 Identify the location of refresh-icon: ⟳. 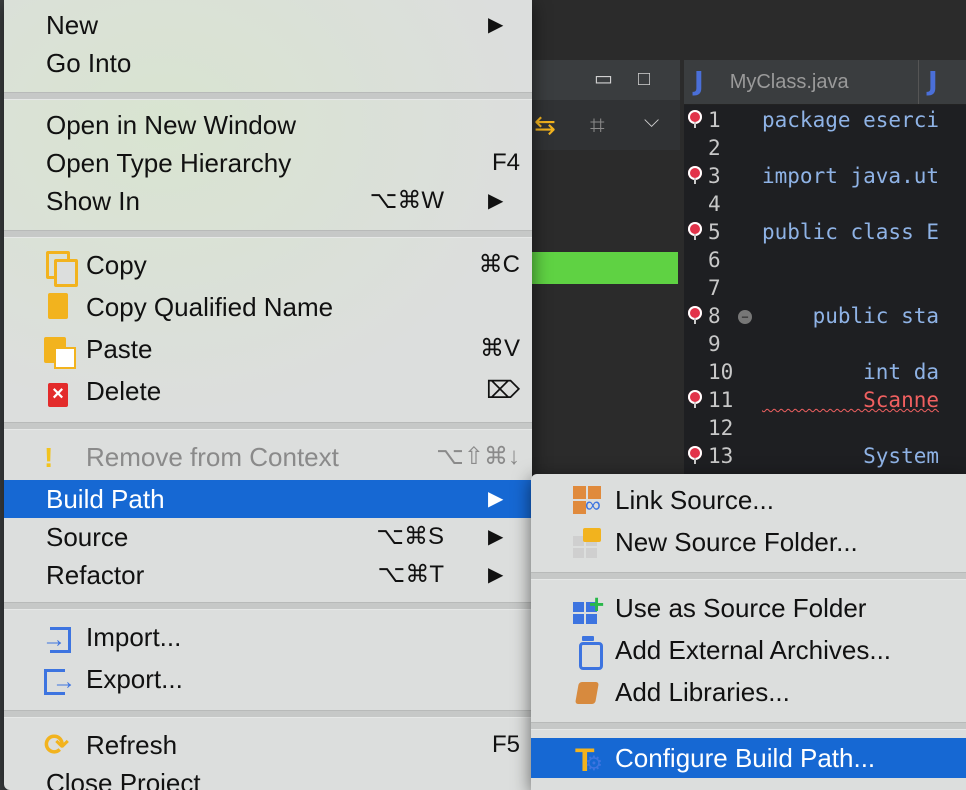
(57, 745).